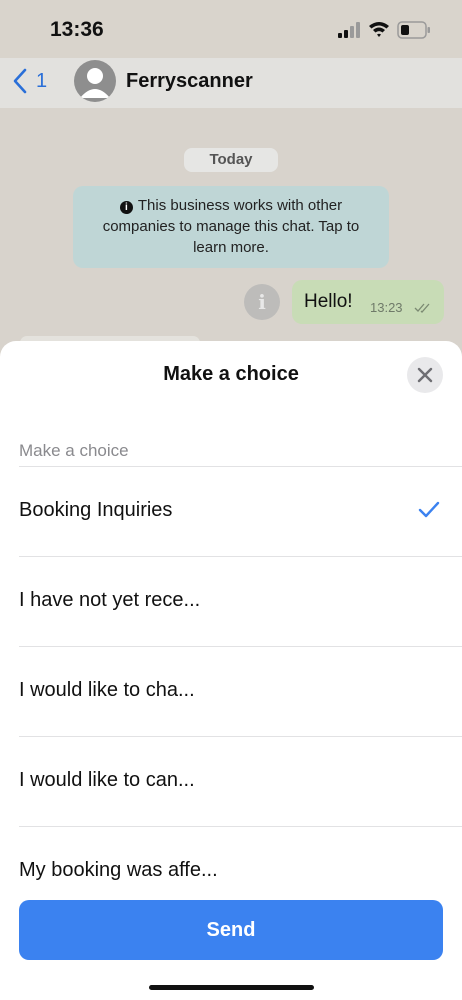 The height and width of the screenshot is (1000, 462). What do you see at coordinates (189, 81) in the screenshot?
I see `contact-name: Ferryscanner` at bounding box center [189, 81].